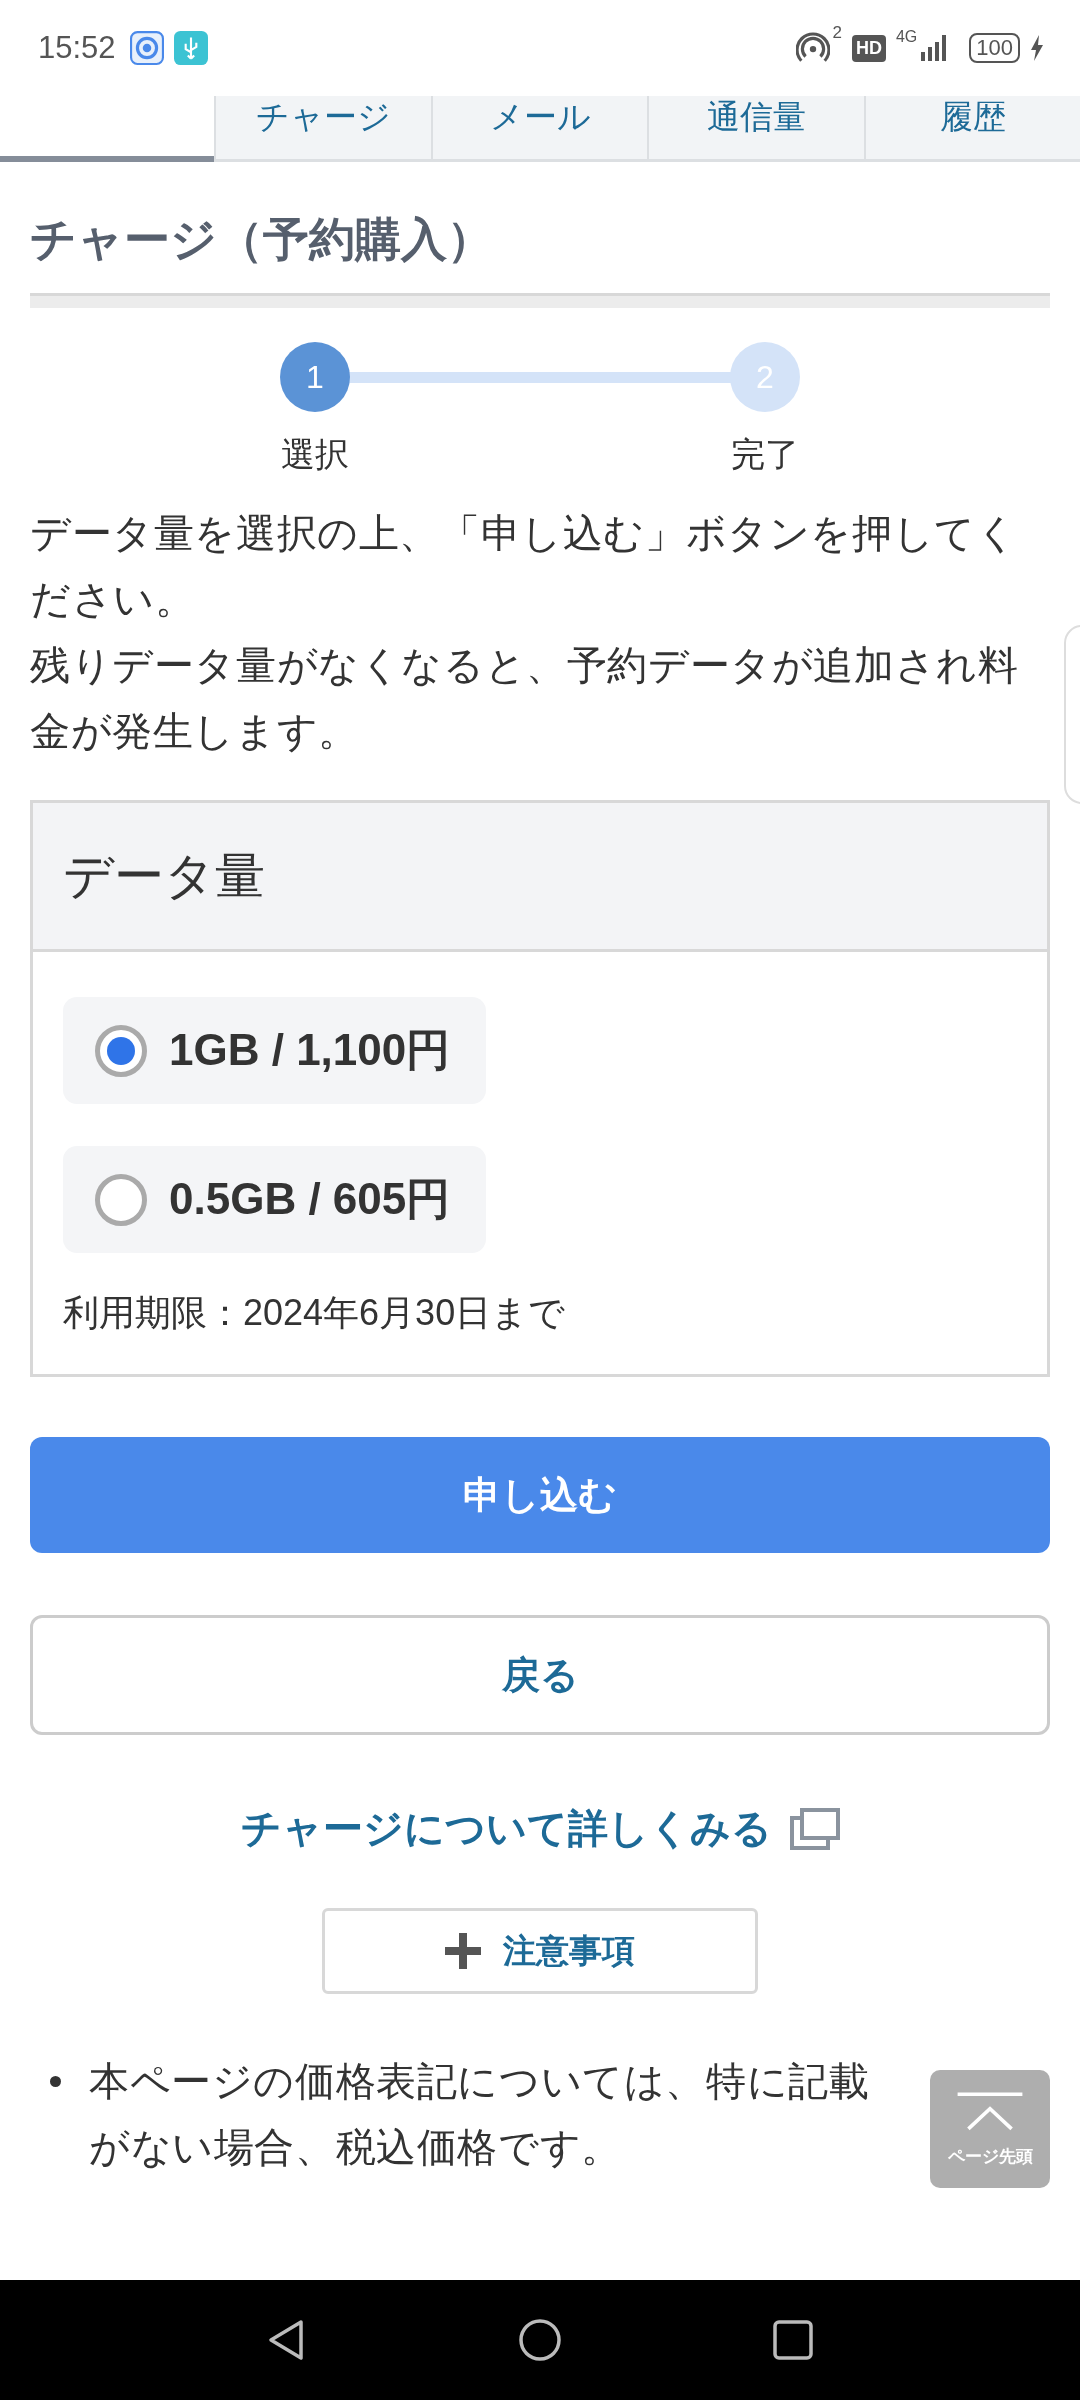 This screenshot has height=2400, width=1080. Describe the element at coordinates (994, 48) in the screenshot. I see `battery-level: 100` at that location.